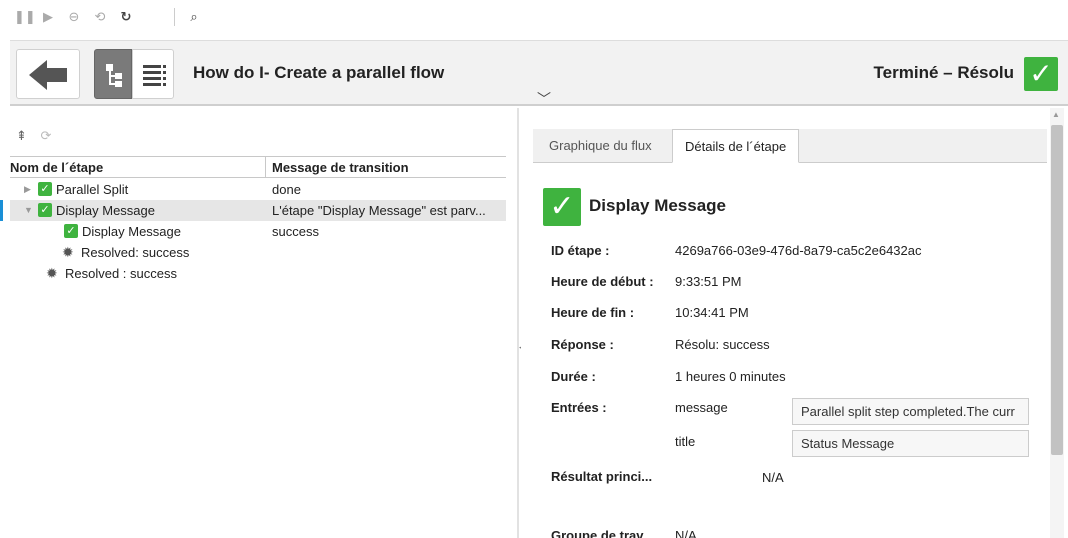 This screenshot has height=538, width=1068. Describe the element at coordinates (27, 189) in the screenshot. I see `expand-arrow-icon: ▶` at that location.